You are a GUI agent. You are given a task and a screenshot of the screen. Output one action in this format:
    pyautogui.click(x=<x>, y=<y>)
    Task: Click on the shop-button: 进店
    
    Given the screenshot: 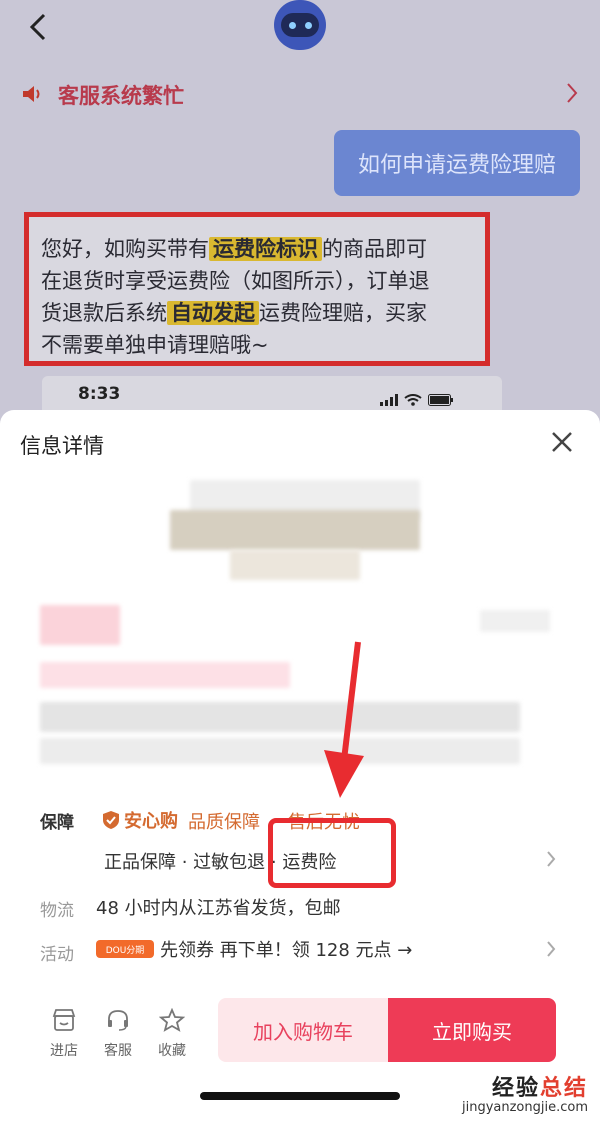 What is the action you would take?
    pyautogui.click(x=64, y=1034)
    